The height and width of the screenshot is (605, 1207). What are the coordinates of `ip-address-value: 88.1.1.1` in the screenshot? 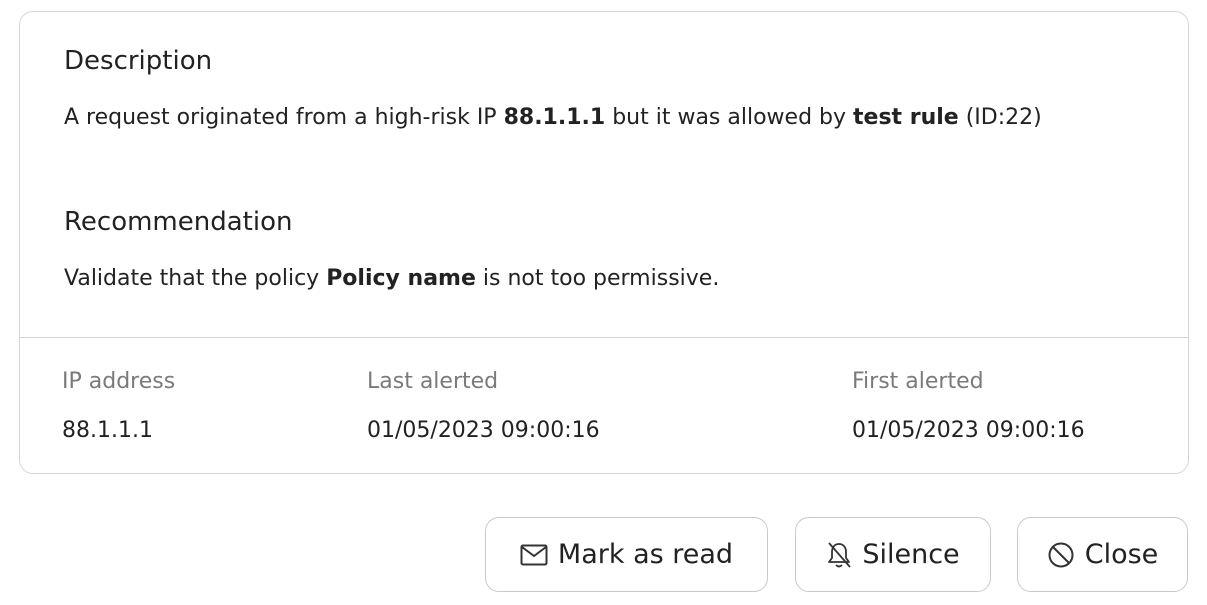 It's located at (107, 430).